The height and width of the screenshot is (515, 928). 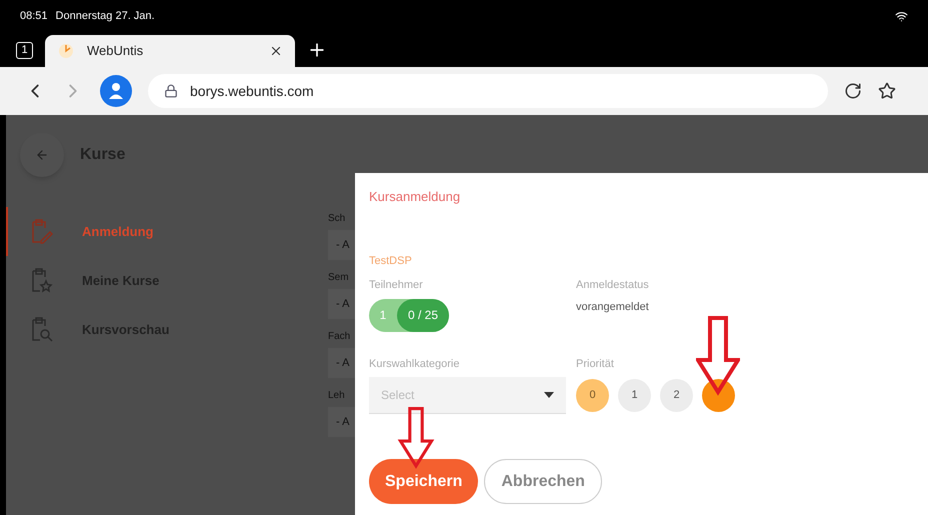 I want to click on dialog-title: Kursanmeldung, so click(x=415, y=197).